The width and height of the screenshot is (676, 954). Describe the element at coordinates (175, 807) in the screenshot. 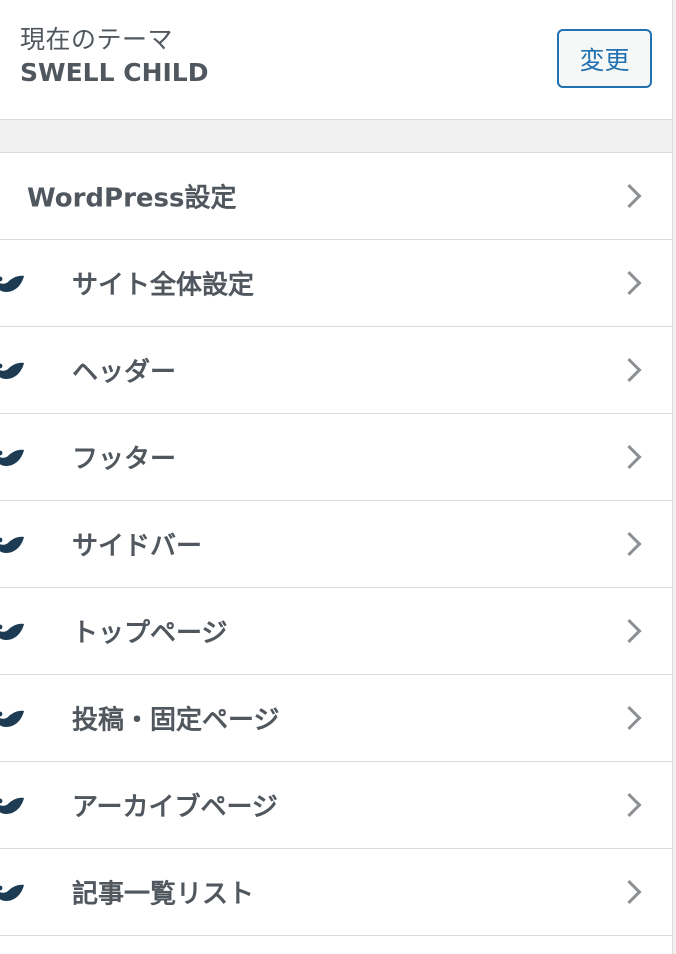

I see `menu-item-label: アーカイブページ` at that location.